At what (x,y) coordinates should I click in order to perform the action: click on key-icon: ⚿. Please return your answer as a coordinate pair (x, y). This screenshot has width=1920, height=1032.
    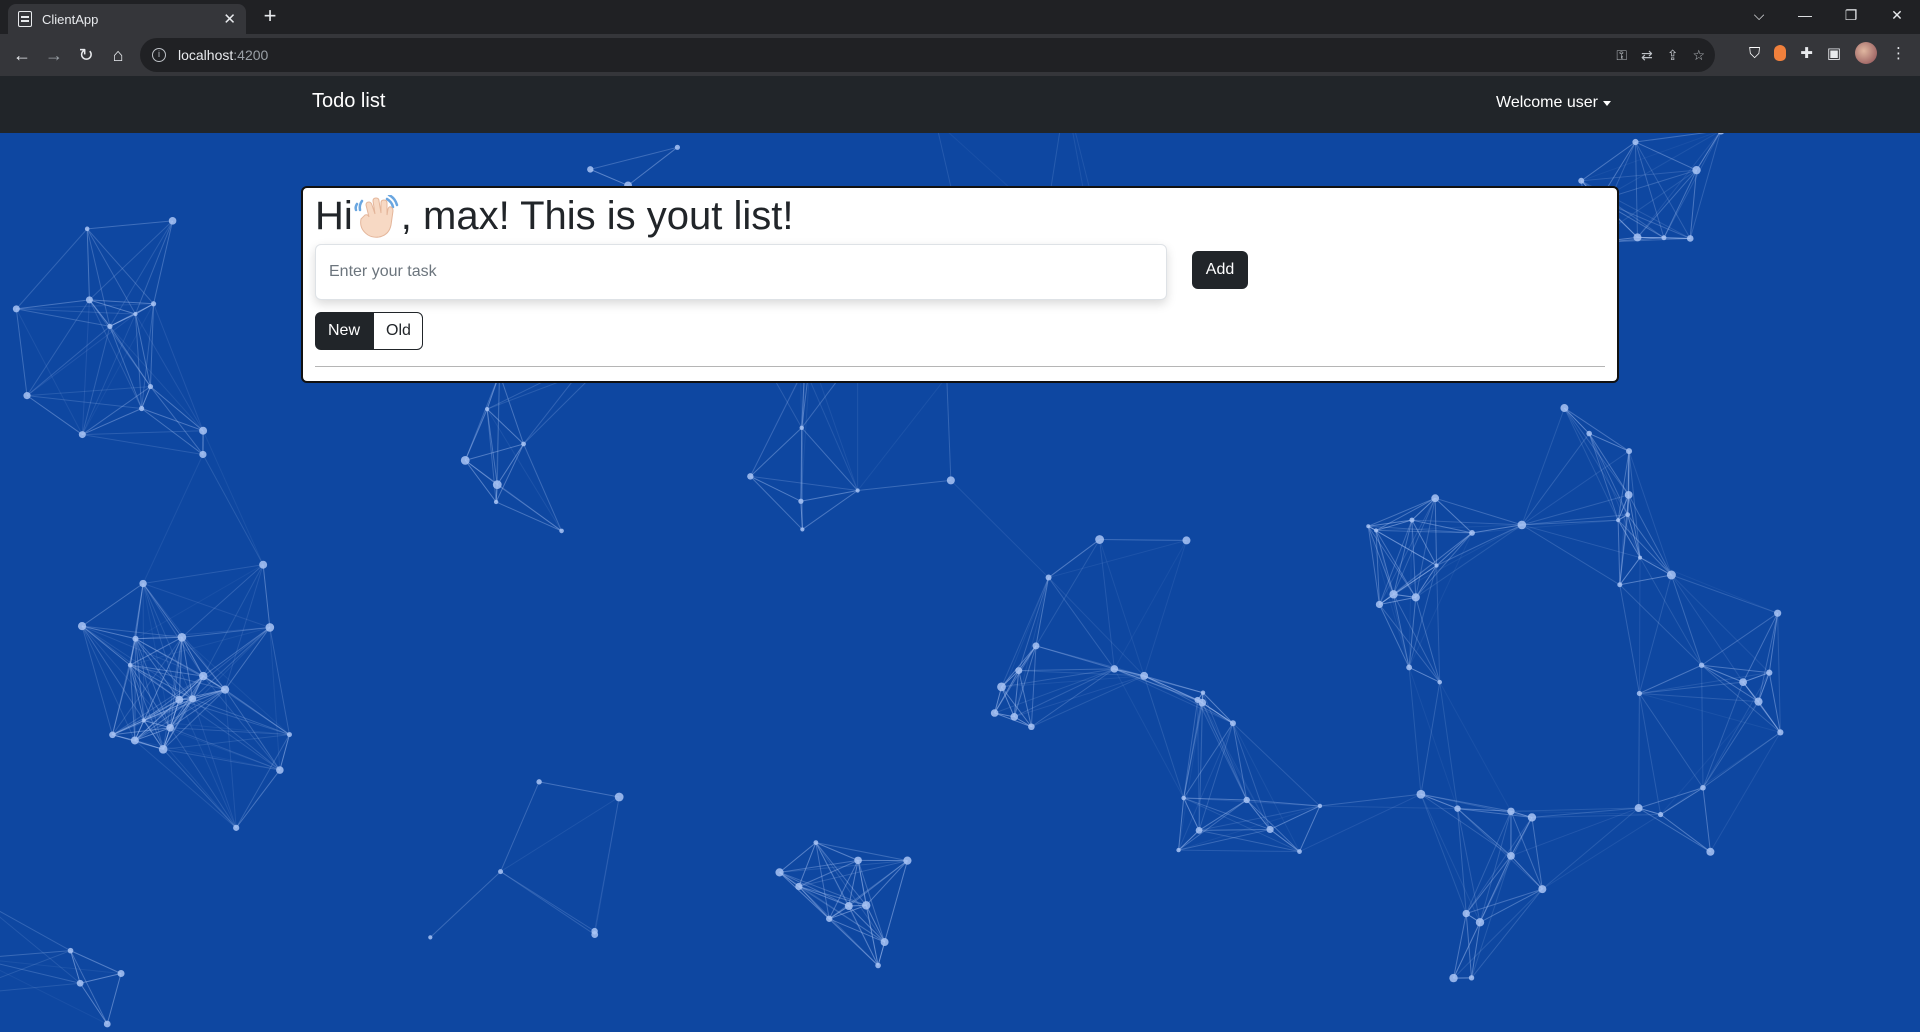
    Looking at the image, I should click on (1621, 55).